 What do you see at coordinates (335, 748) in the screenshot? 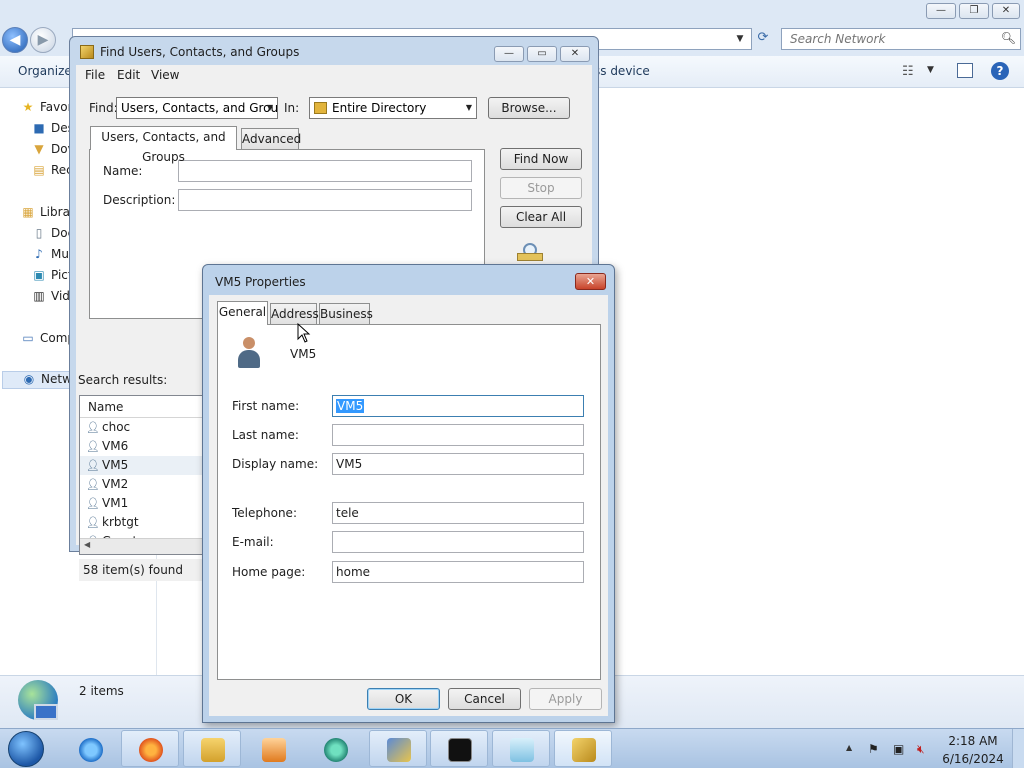
I see `taskbar-app` at bounding box center [335, 748].